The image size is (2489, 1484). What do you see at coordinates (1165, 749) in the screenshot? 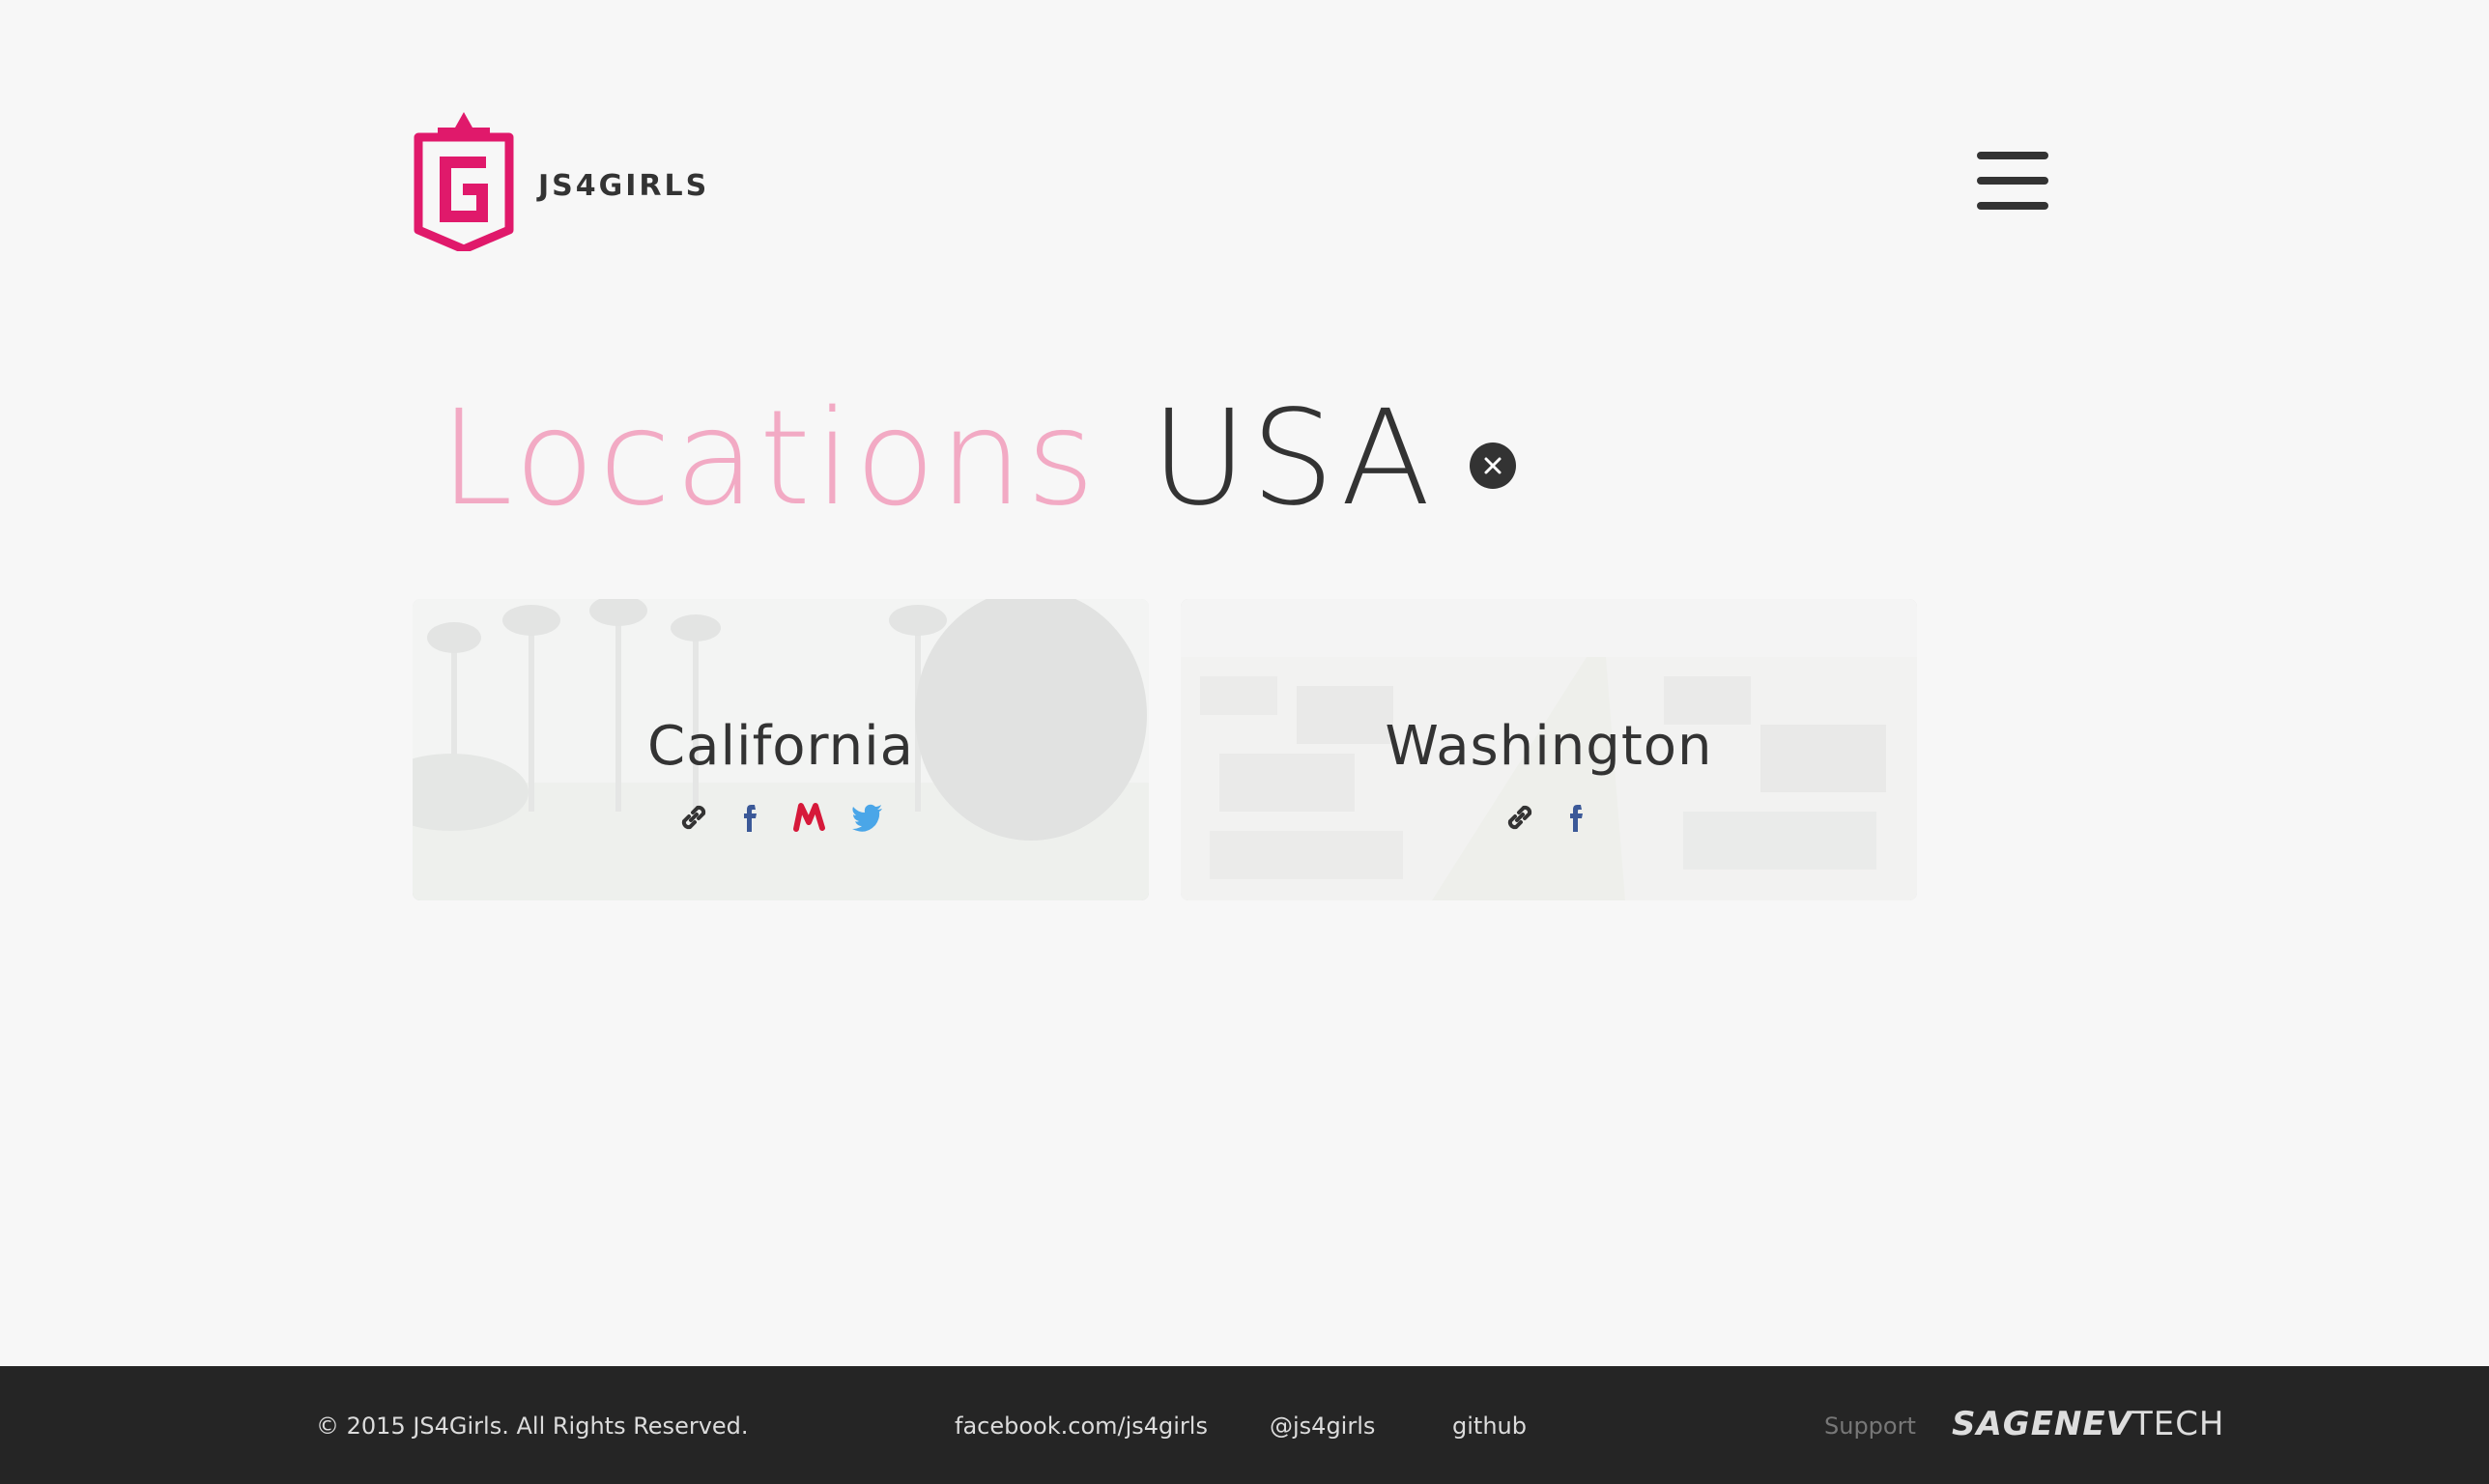
I see `location-cards: California Washington` at bounding box center [1165, 749].